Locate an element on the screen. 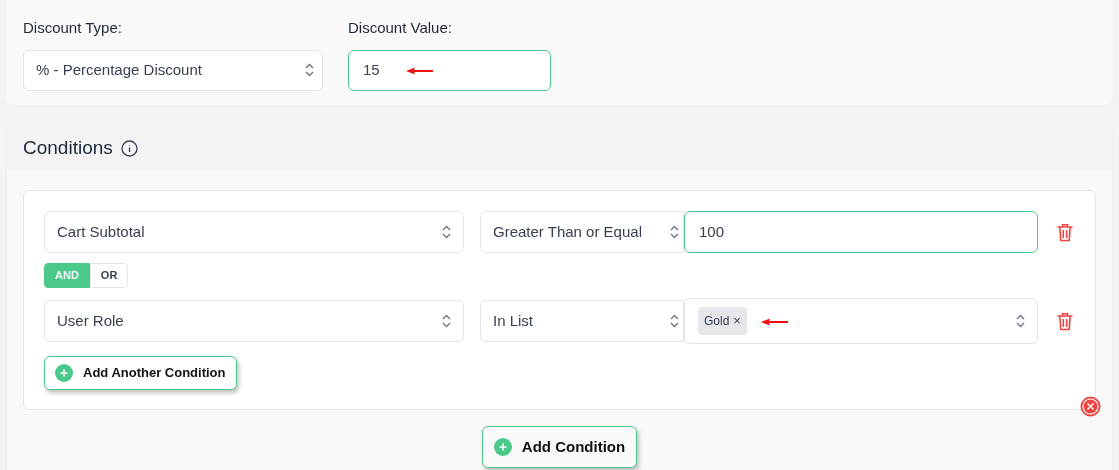 This screenshot has height=470, width=1119. field-select: User Role is located at coordinates (254, 321).